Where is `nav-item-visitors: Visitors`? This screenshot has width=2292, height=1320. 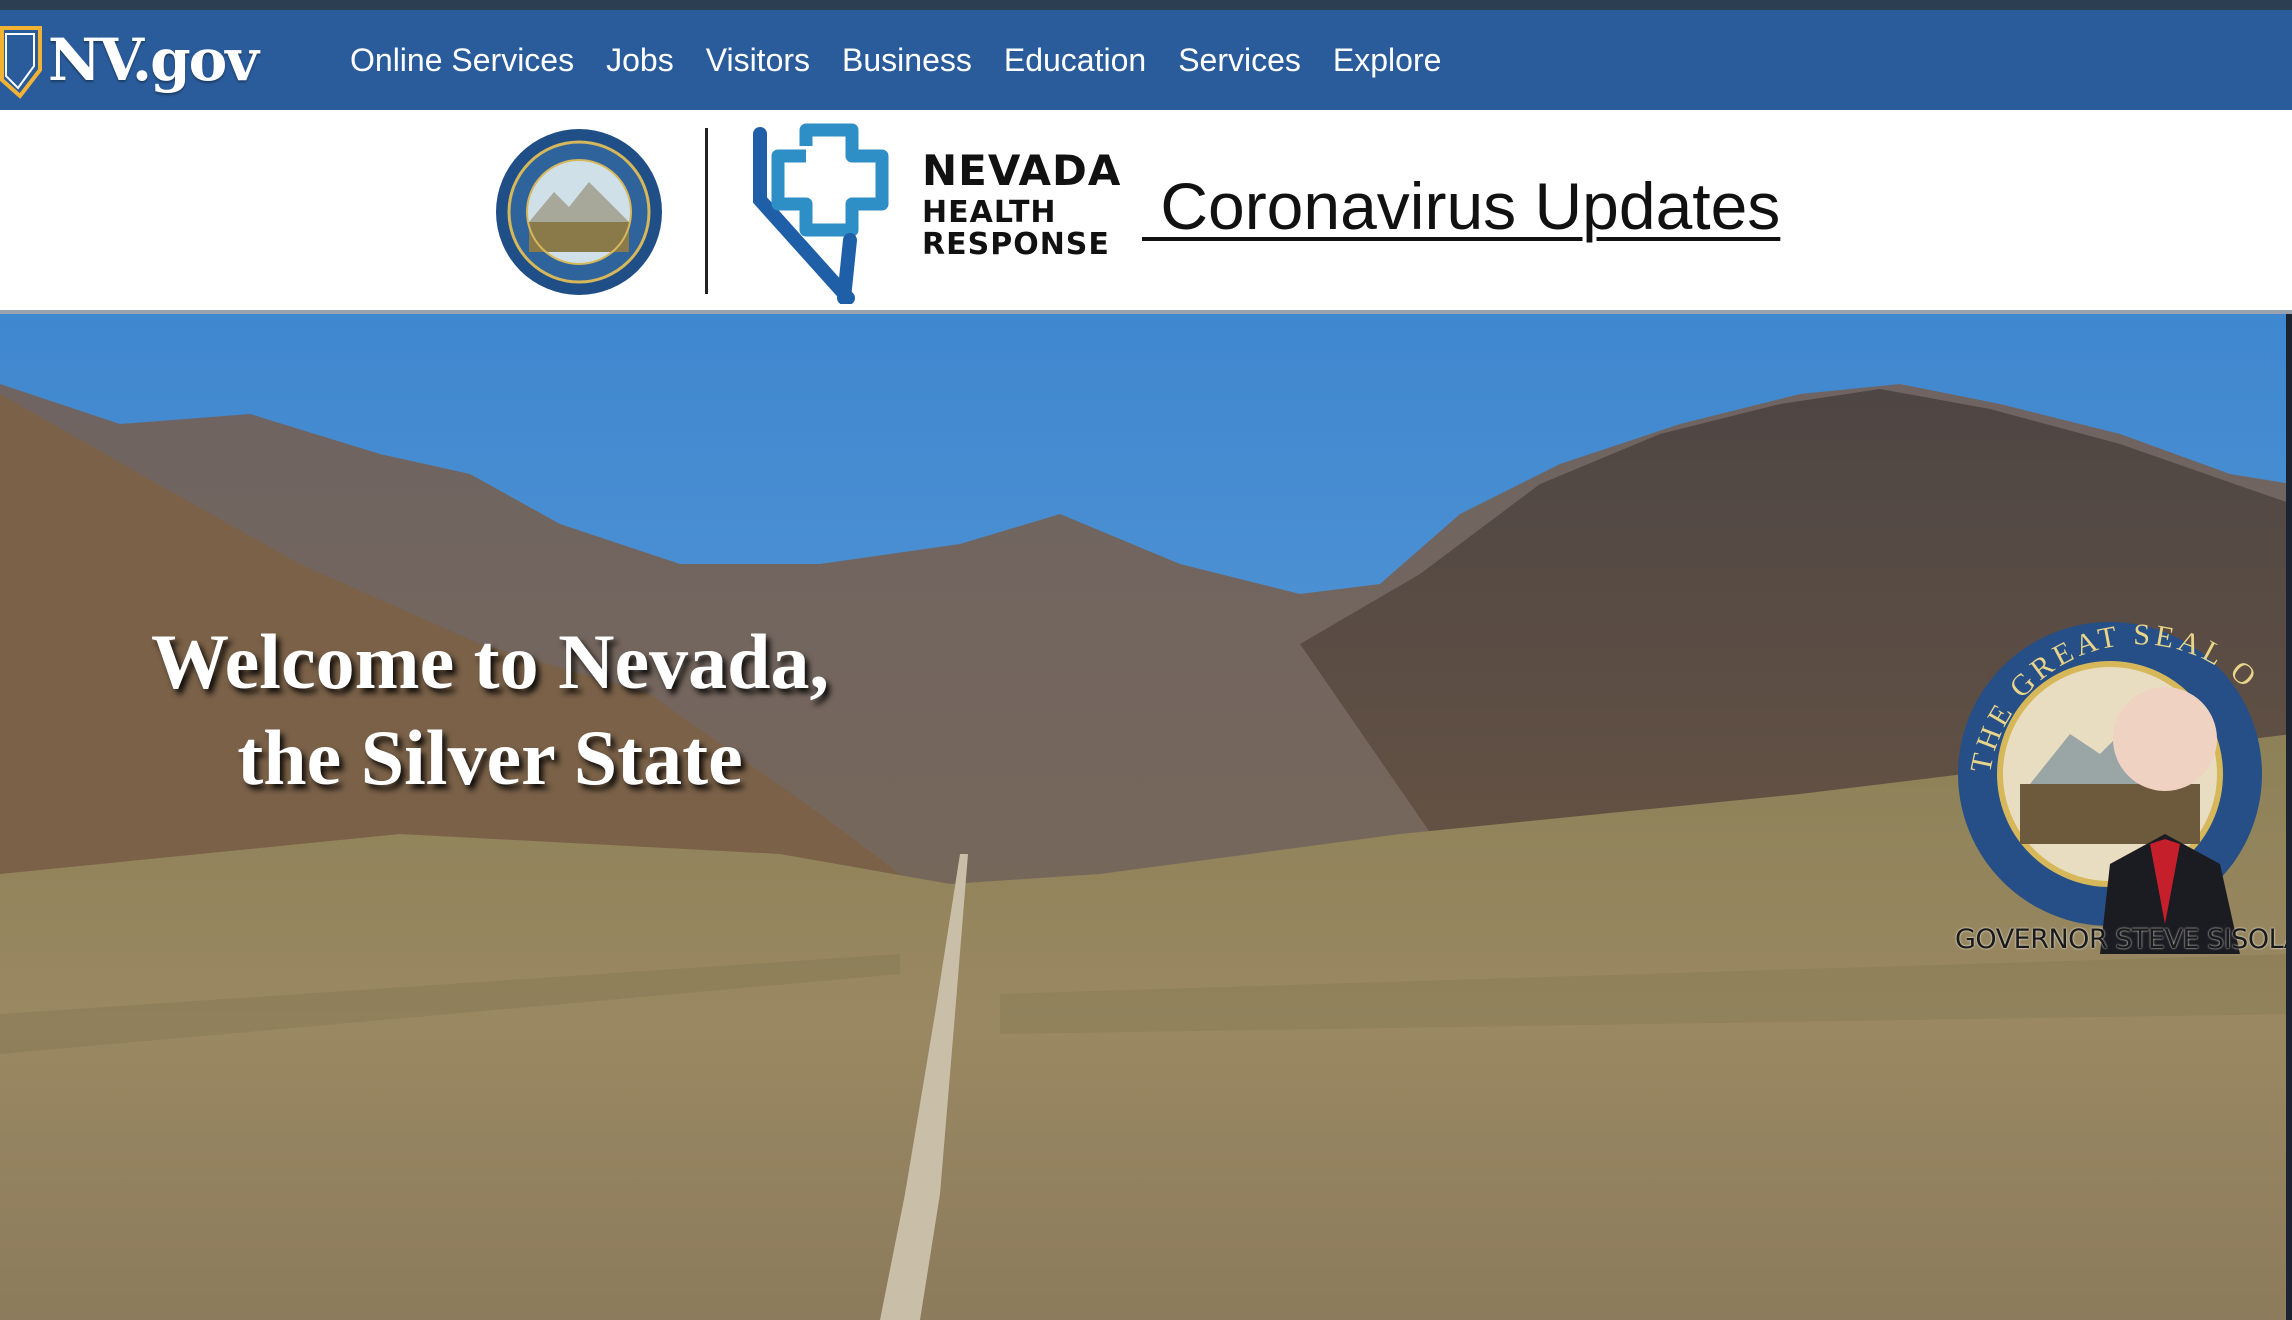 nav-item-visitors: Visitors is located at coordinates (758, 60).